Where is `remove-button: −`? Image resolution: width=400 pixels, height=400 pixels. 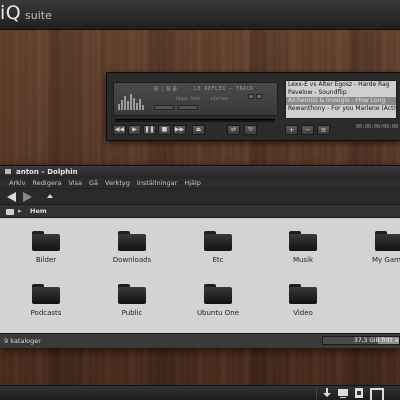
remove-button: − is located at coordinates (307, 130).